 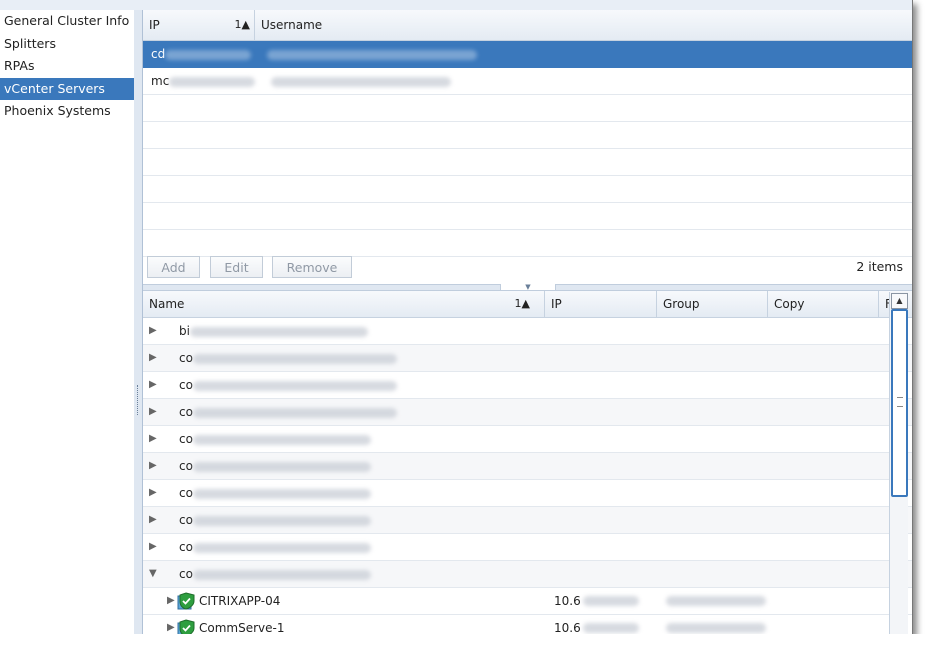 What do you see at coordinates (527, 54) in the screenshot?
I see `table-row: cd` at bounding box center [527, 54].